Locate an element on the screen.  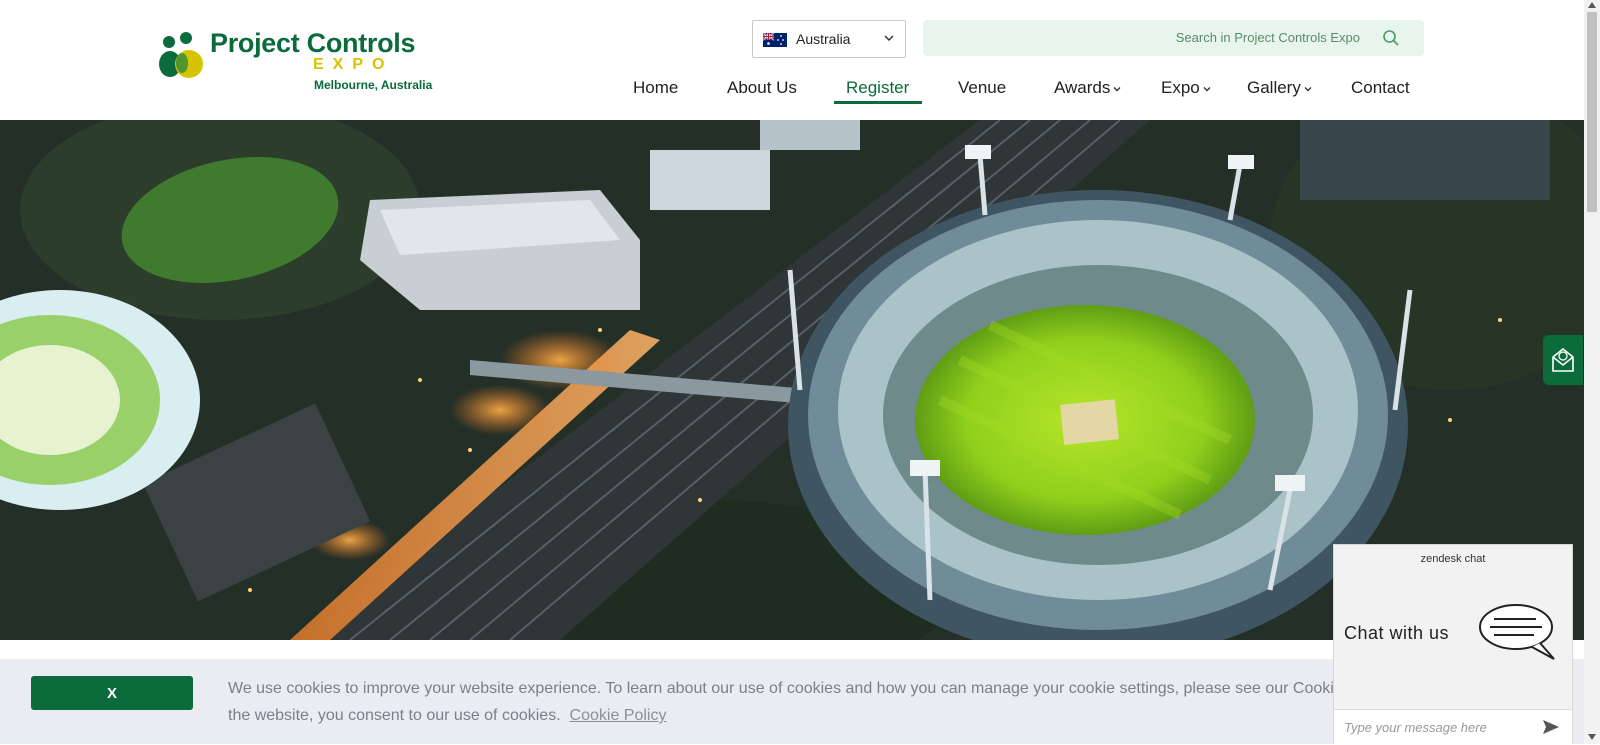
nav-item-awards: Awards is located at coordinates (1088, 88).